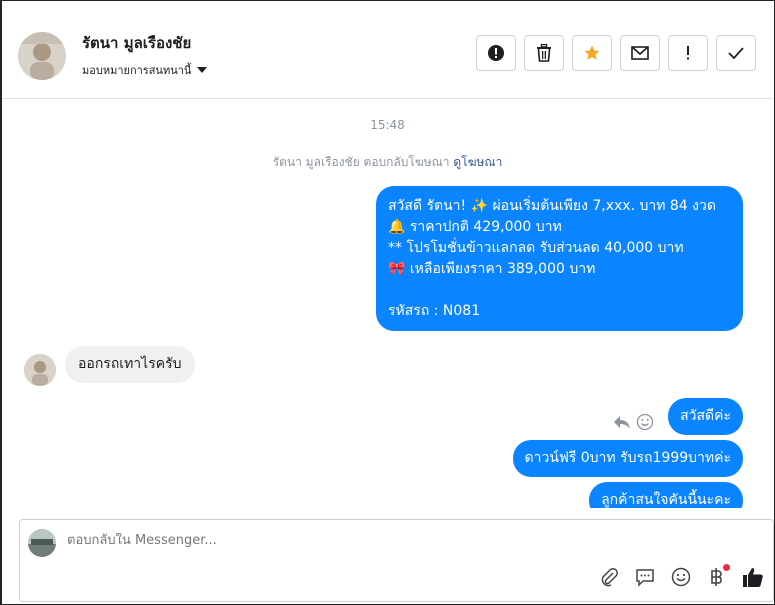  I want to click on assign-label: มอบหมายการสนทนานี้, so click(137, 70).